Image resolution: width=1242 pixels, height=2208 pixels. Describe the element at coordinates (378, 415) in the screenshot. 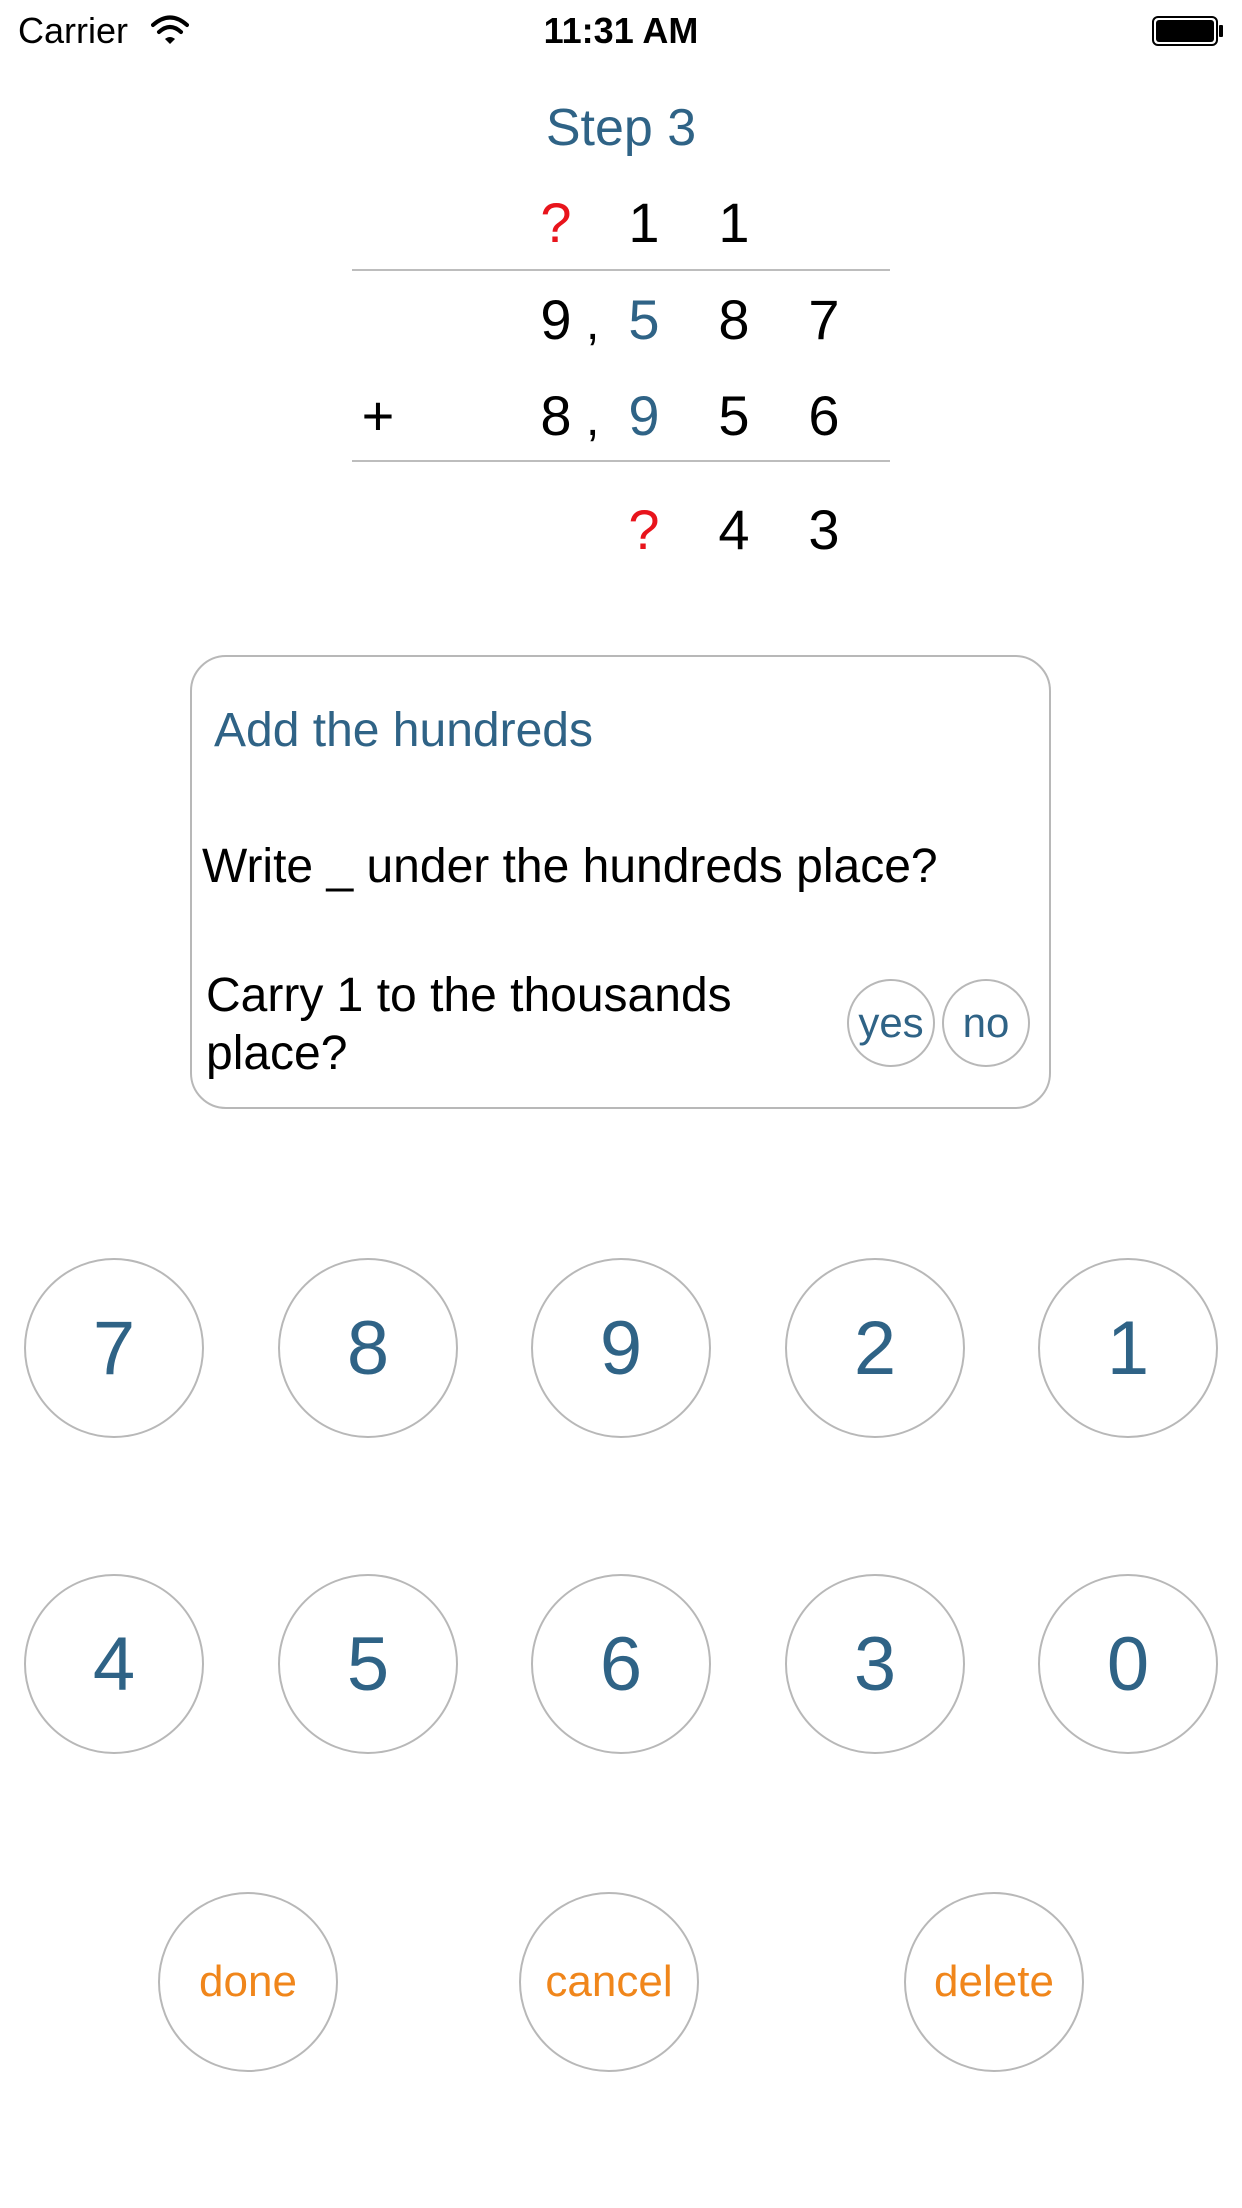

I see `plus-operator: +` at that location.